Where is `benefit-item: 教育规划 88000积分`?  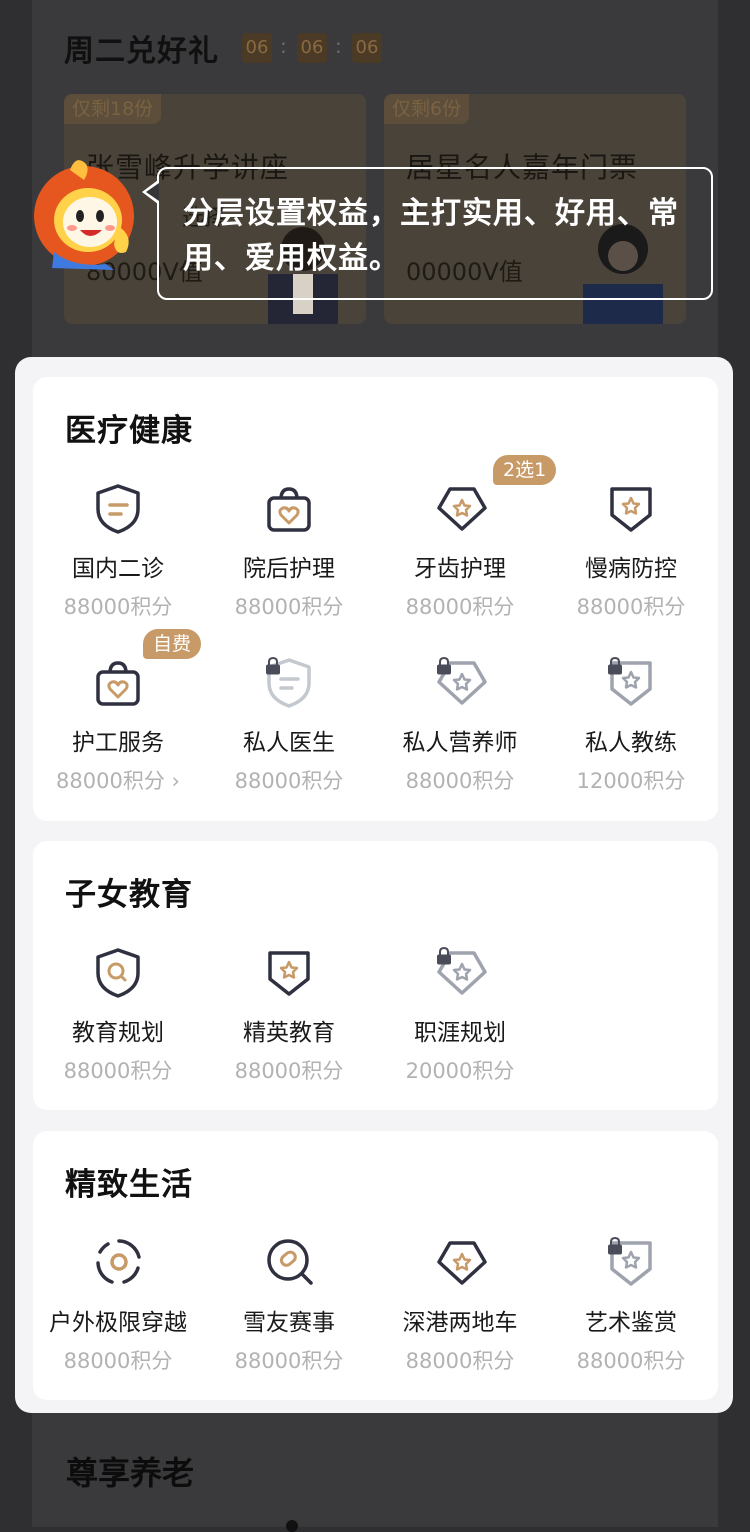 benefit-item: 教育规划 88000积分 is located at coordinates (118, 1012).